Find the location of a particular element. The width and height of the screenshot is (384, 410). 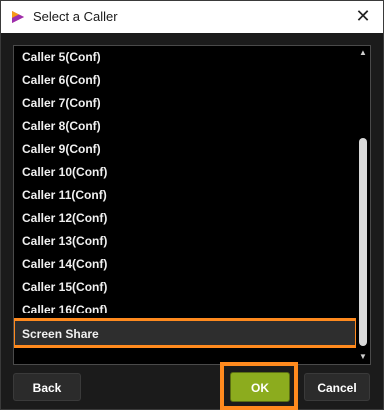

list-item: Caller 10(Conf) is located at coordinates (186, 172).